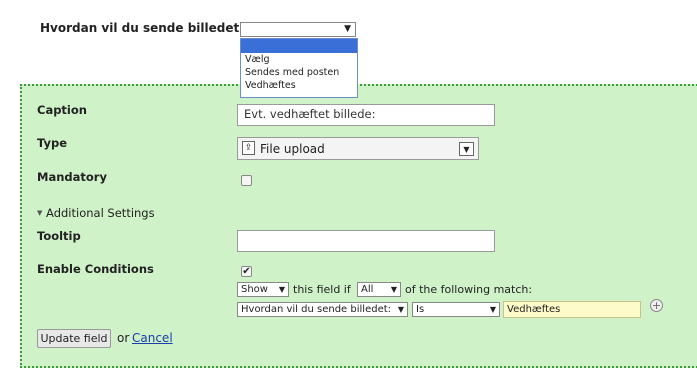  Describe the element at coordinates (322, 289) in the screenshot. I see `condition-text-1: this field if` at that location.